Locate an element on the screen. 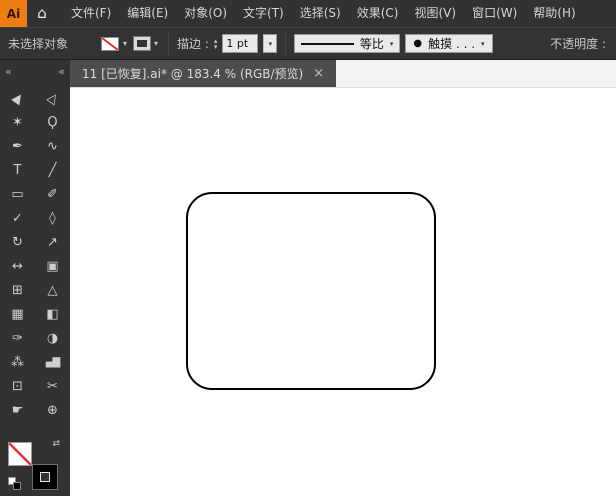  swap-fill-stroke-icon: ⇄ is located at coordinates (56, 444).